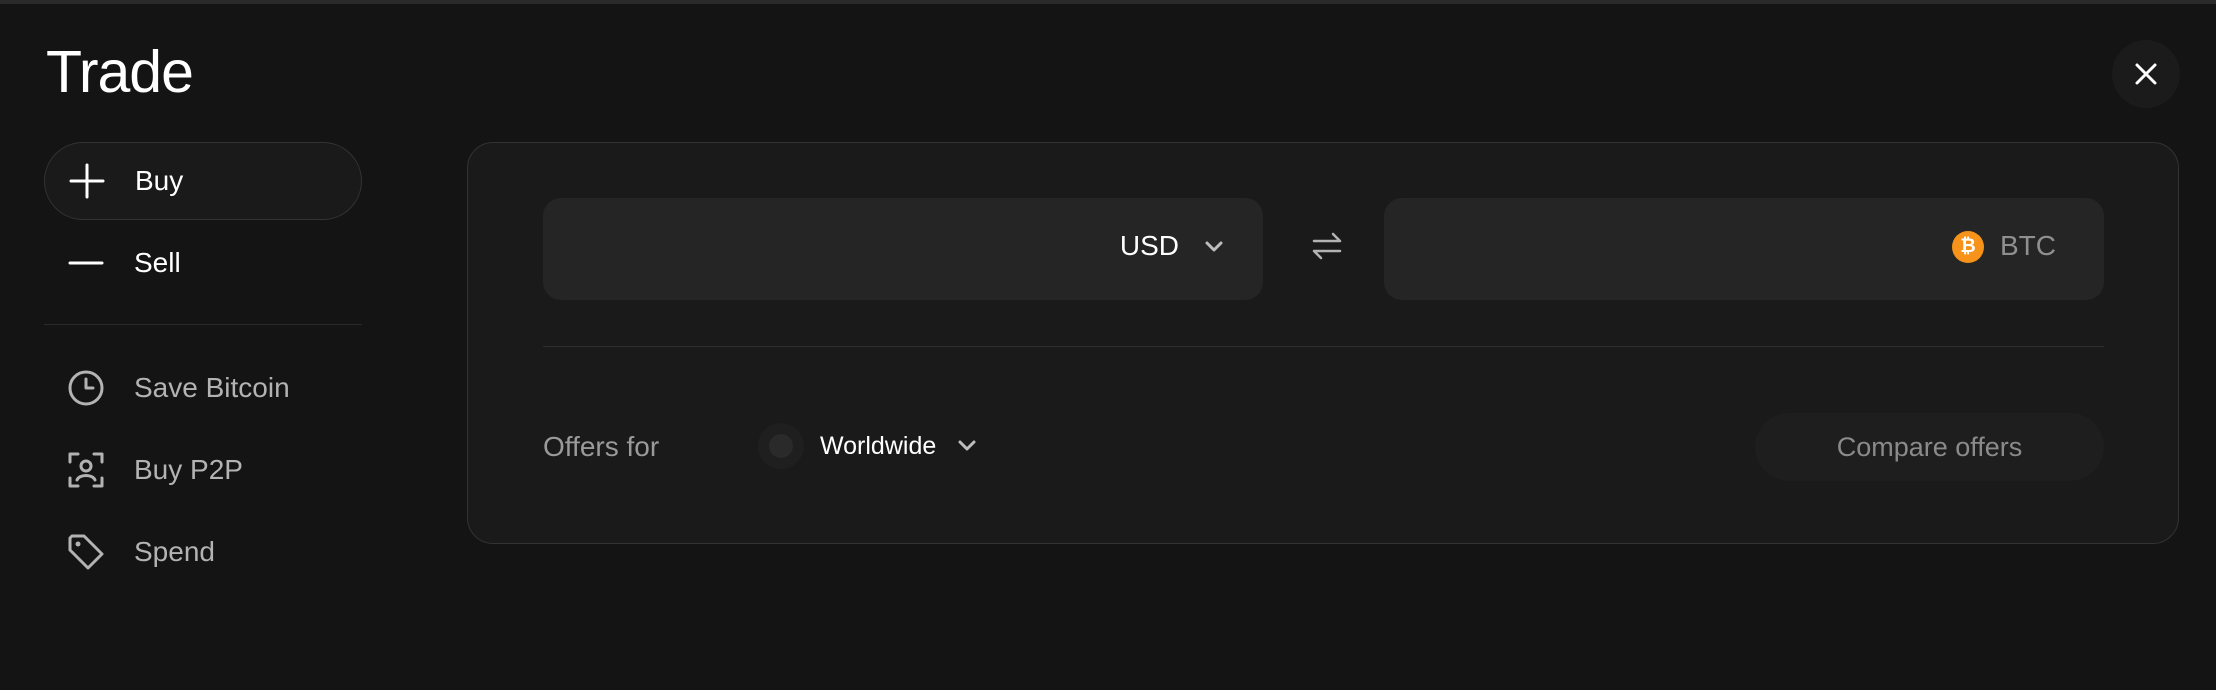  I want to click on region-selector: Worldwide, so click(868, 446).